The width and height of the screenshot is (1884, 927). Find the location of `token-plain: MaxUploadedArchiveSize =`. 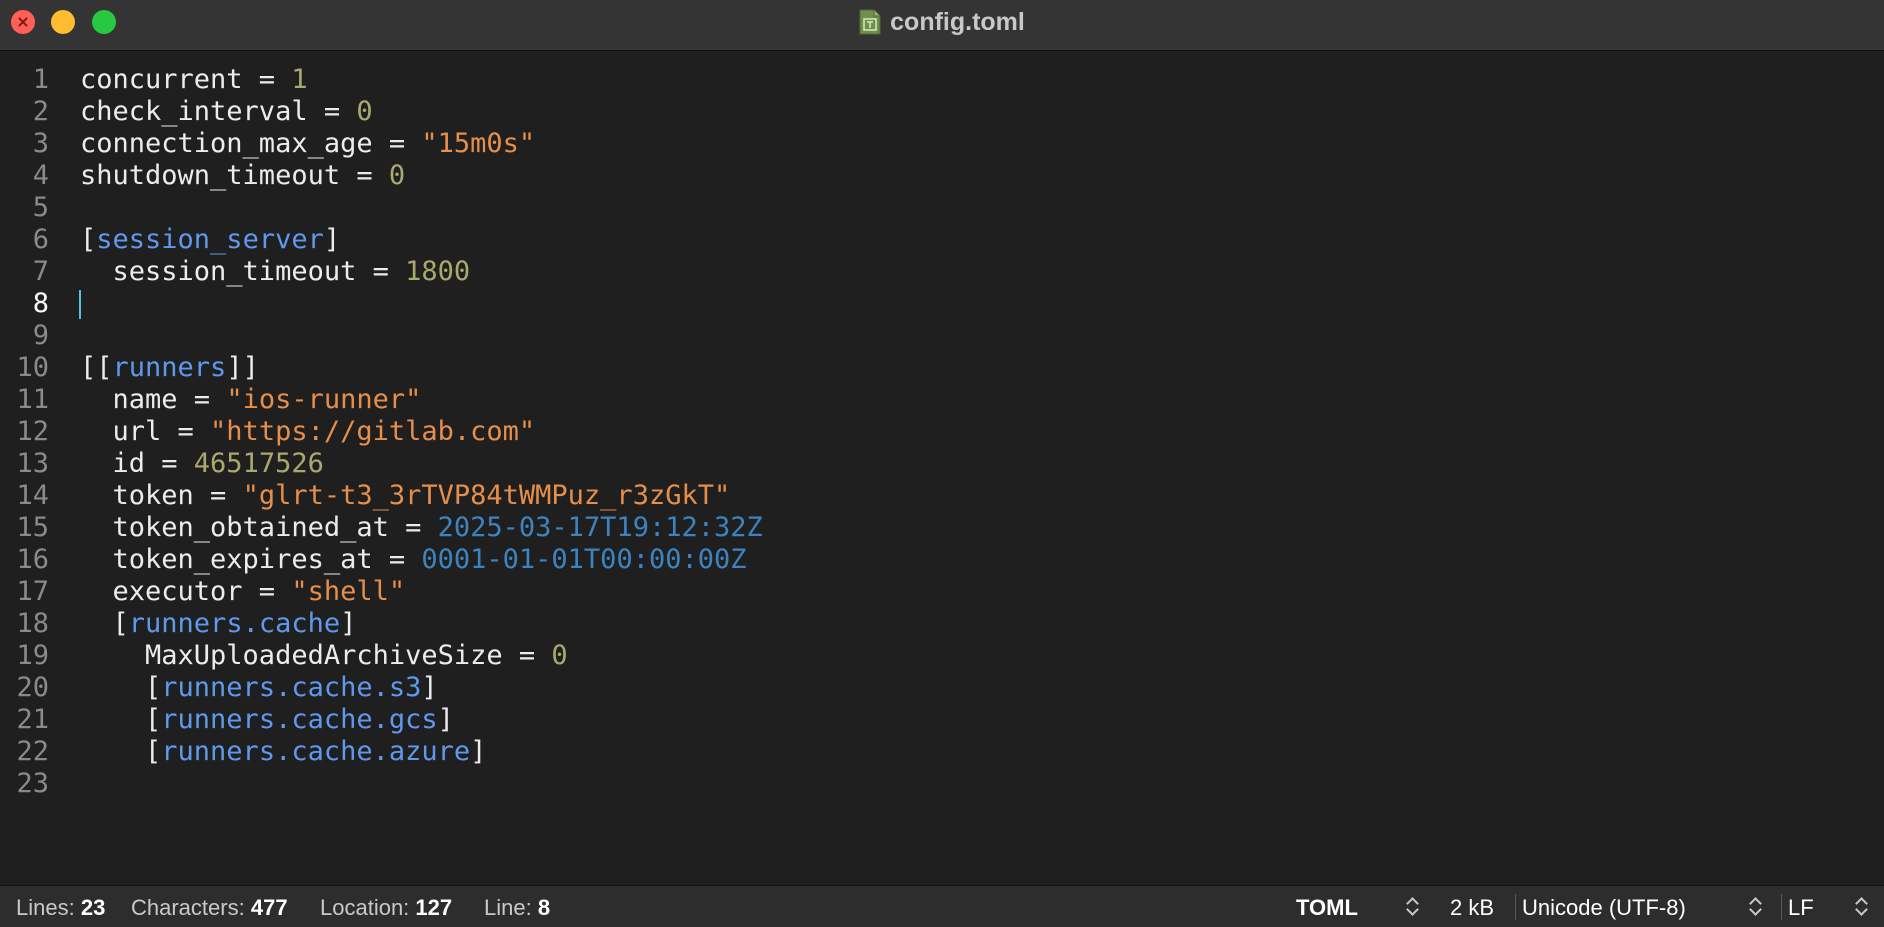

token-plain: MaxUploadedArchiveSize = is located at coordinates (316, 655).